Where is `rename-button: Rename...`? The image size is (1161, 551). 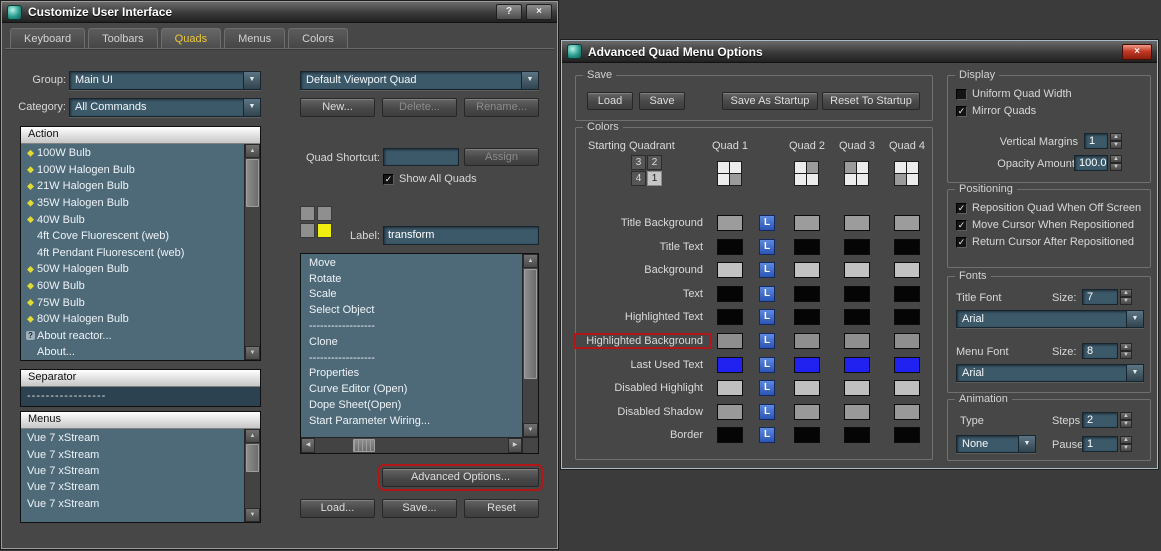
rename-button: Rename... is located at coordinates (501, 107).